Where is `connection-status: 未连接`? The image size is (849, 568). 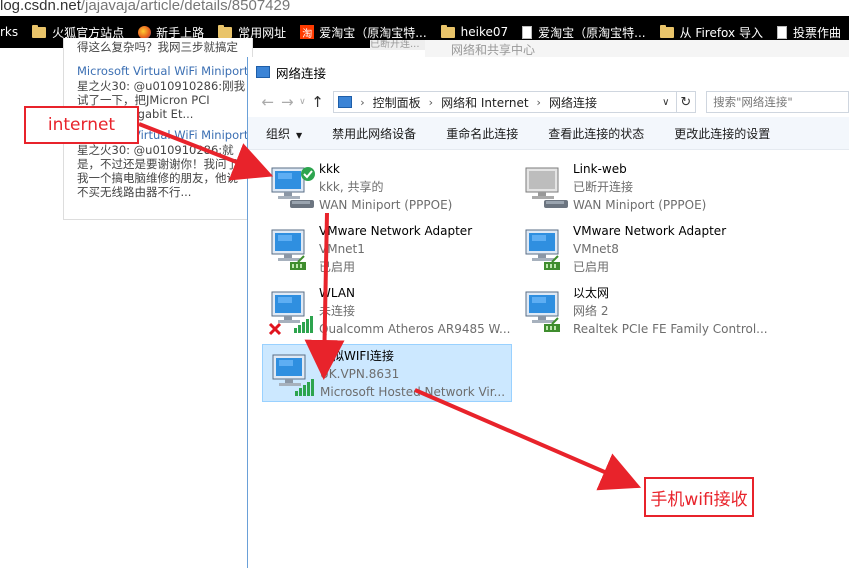
connection-status: 未连接 is located at coordinates (337, 311).